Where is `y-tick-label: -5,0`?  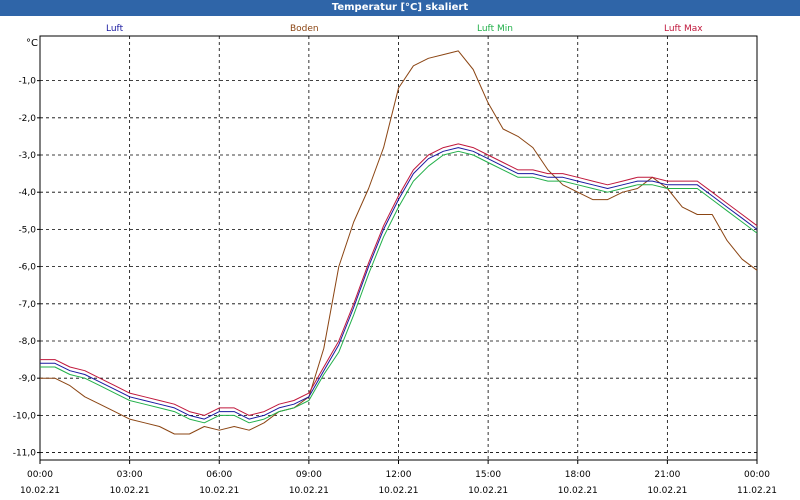
y-tick-label: -5,0 is located at coordinates (27, 230).